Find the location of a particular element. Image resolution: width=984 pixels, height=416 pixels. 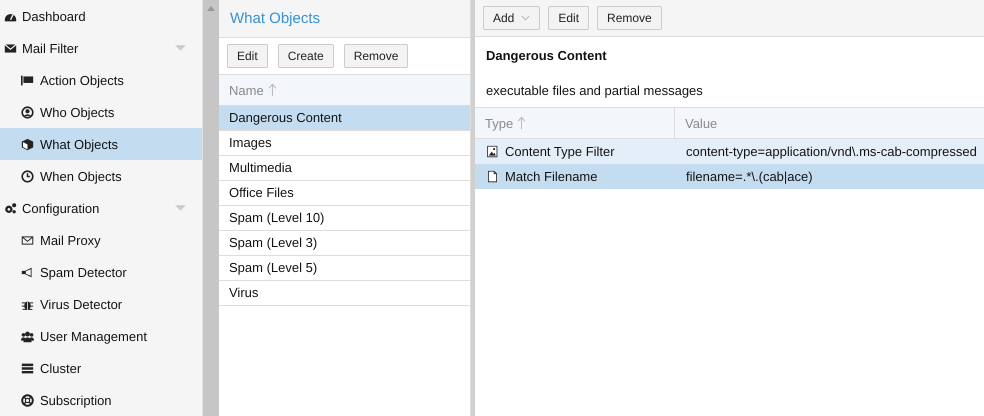

users-icon is located at coordinates (27, 336).